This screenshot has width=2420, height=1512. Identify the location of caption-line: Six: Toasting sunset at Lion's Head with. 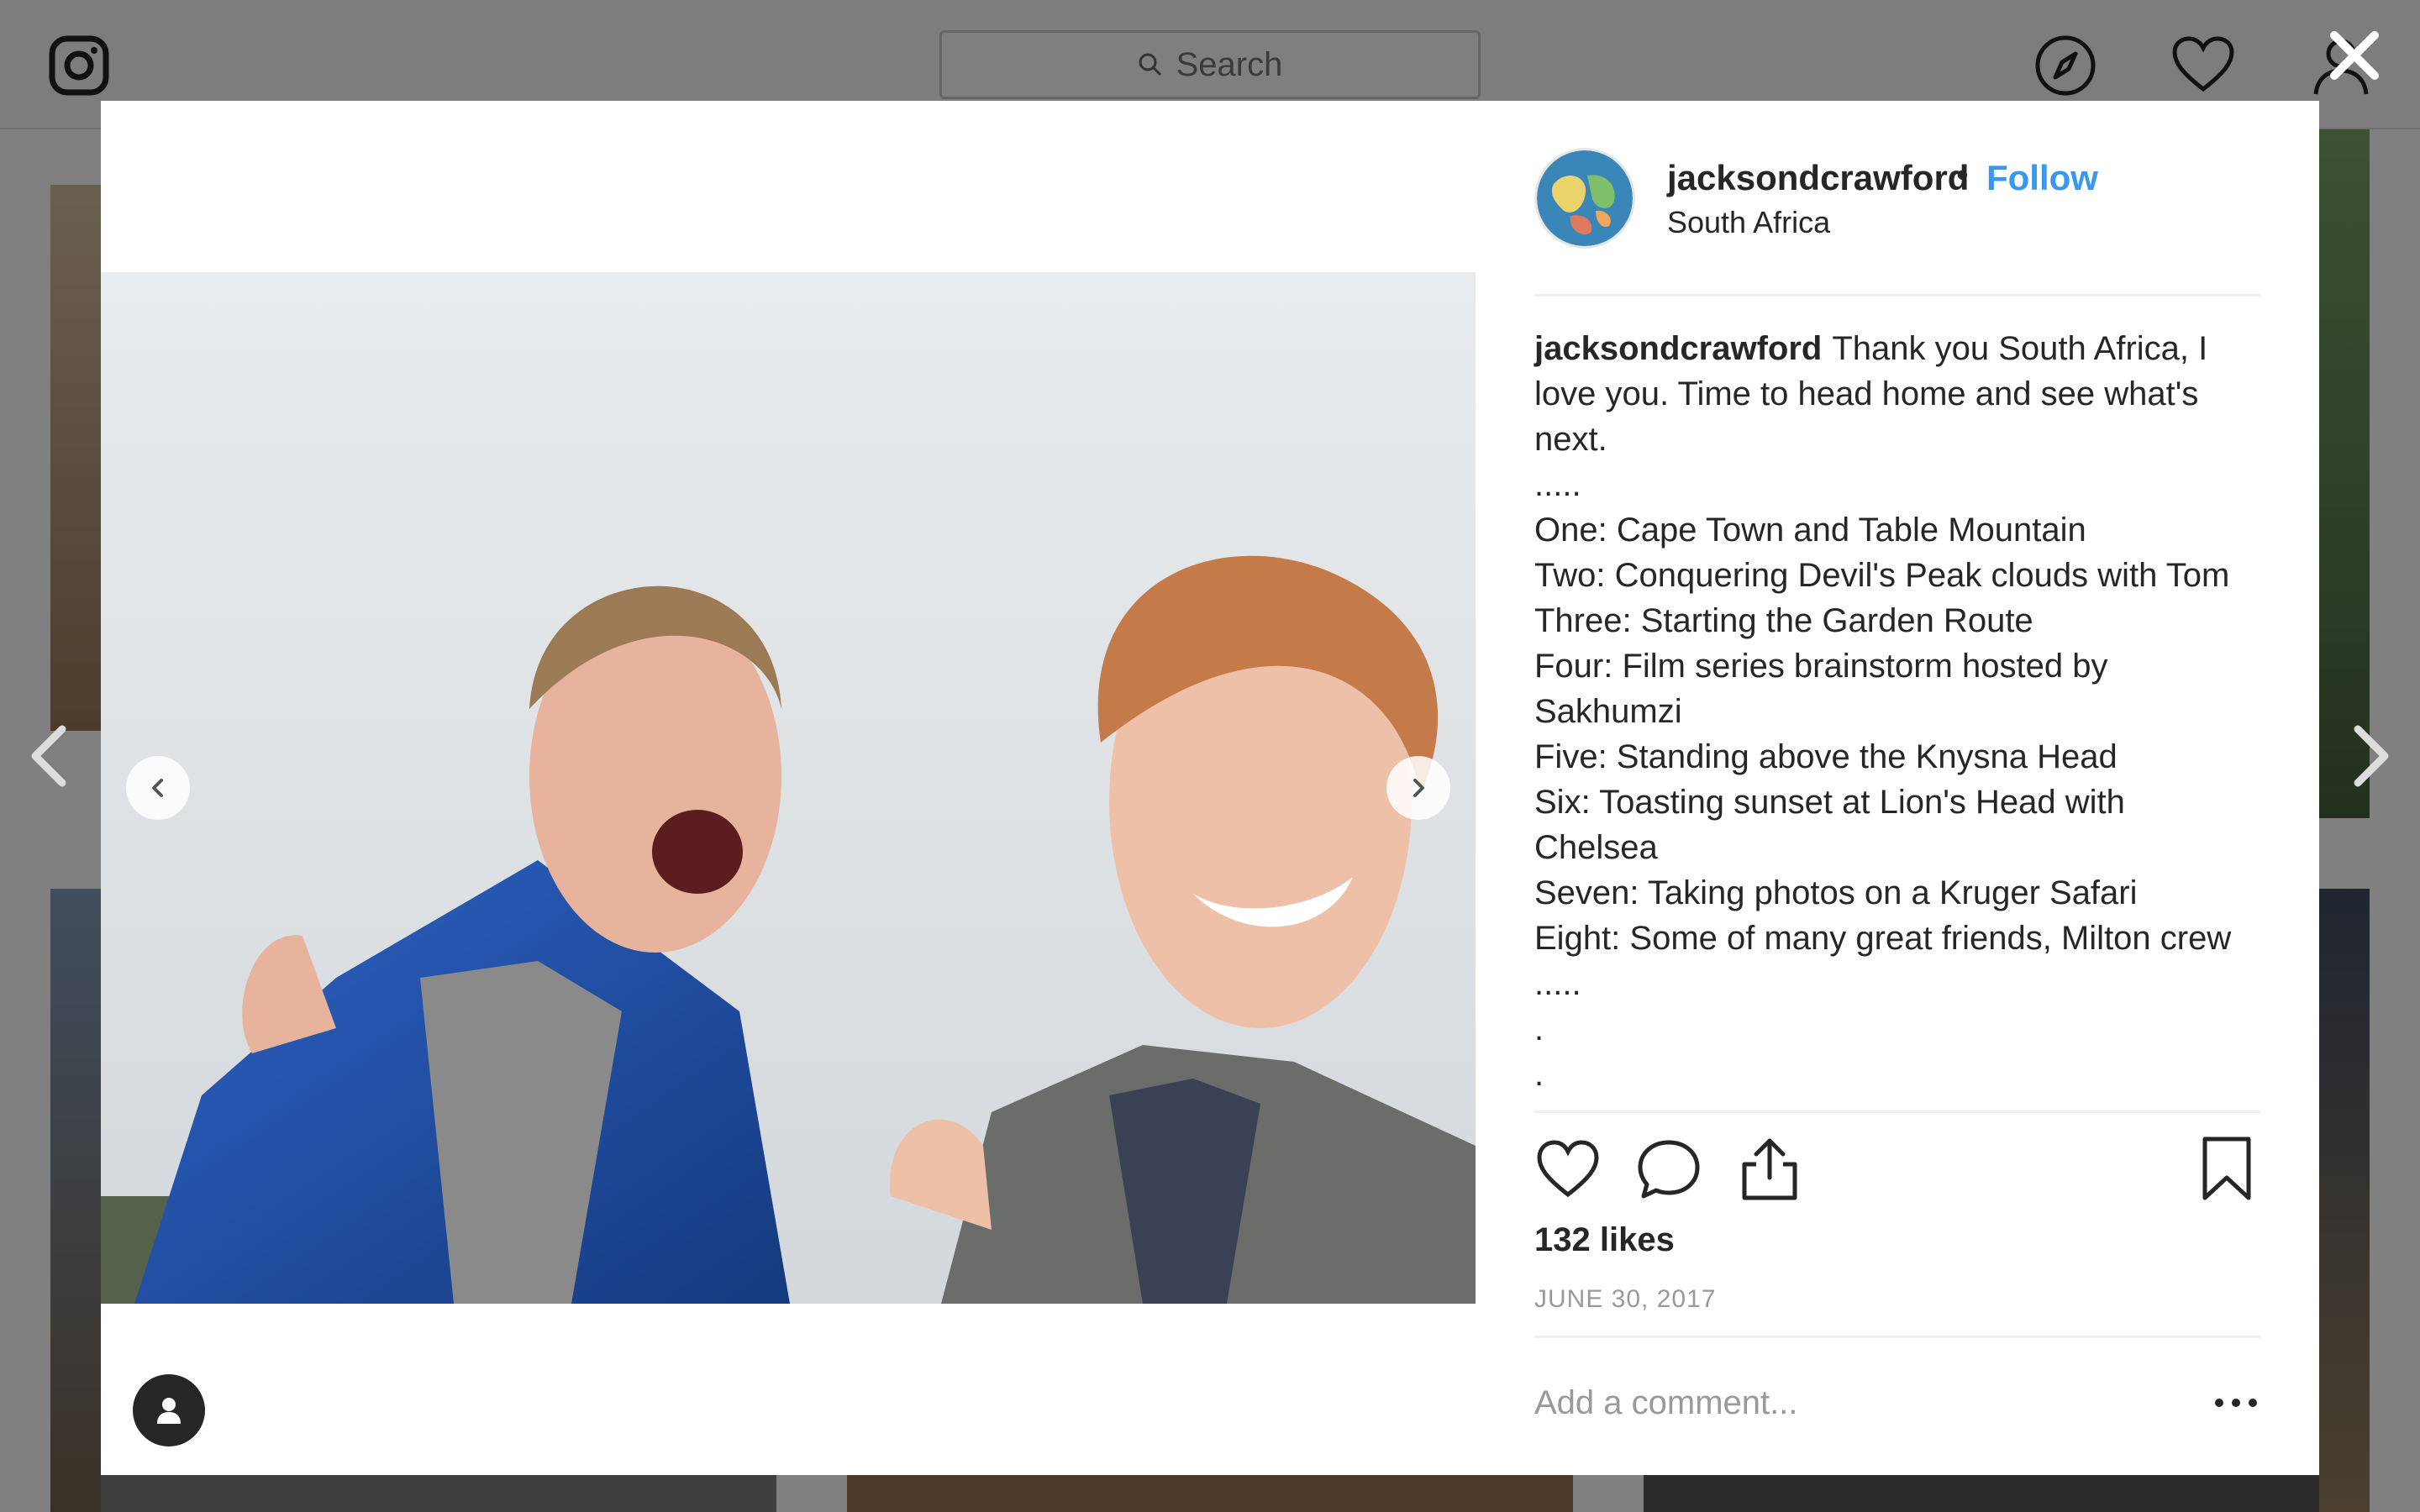
(1829, 802).